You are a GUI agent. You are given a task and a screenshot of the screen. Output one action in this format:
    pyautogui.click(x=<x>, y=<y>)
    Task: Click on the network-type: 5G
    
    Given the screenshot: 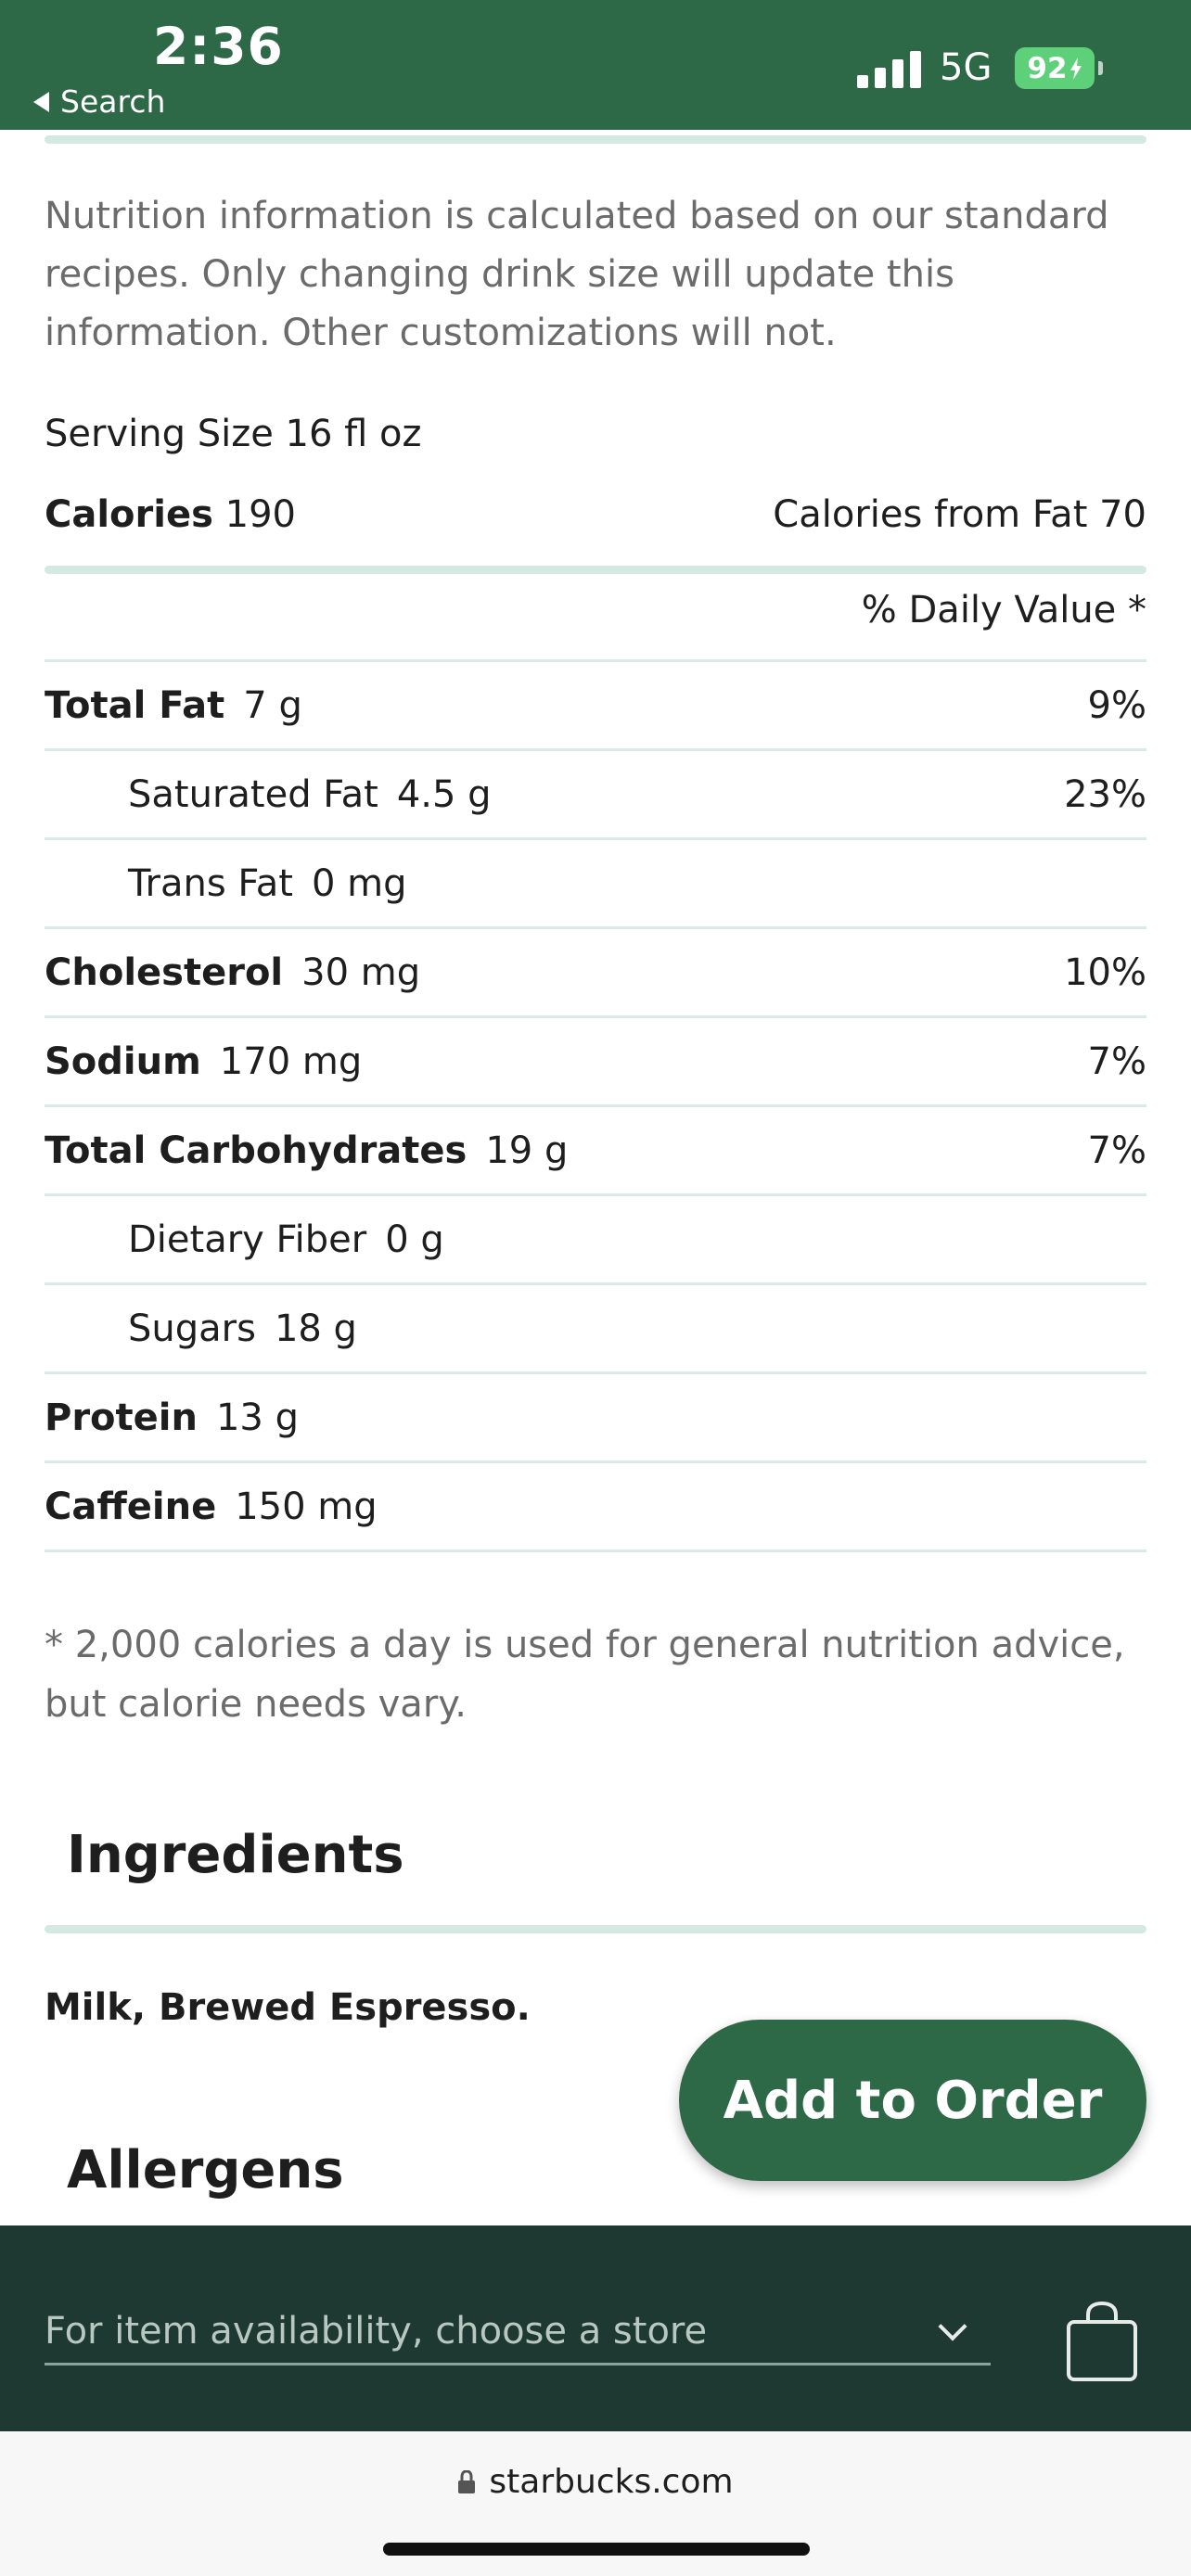 What is the action you would take?
    pyautogui.click(x=966, y=67)
    